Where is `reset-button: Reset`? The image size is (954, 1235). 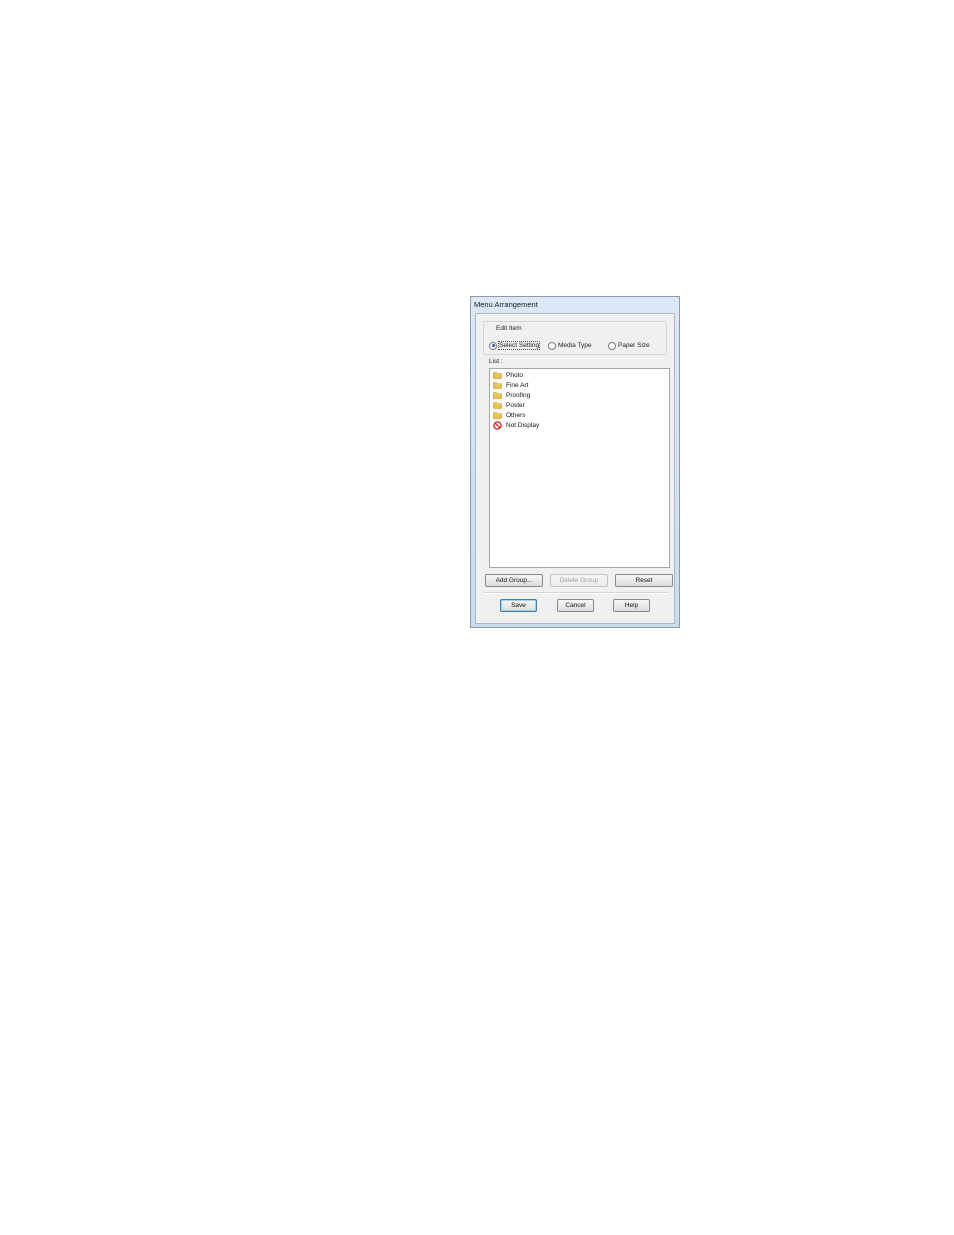 reset-button: Reset is located at coordinates (644, 580).